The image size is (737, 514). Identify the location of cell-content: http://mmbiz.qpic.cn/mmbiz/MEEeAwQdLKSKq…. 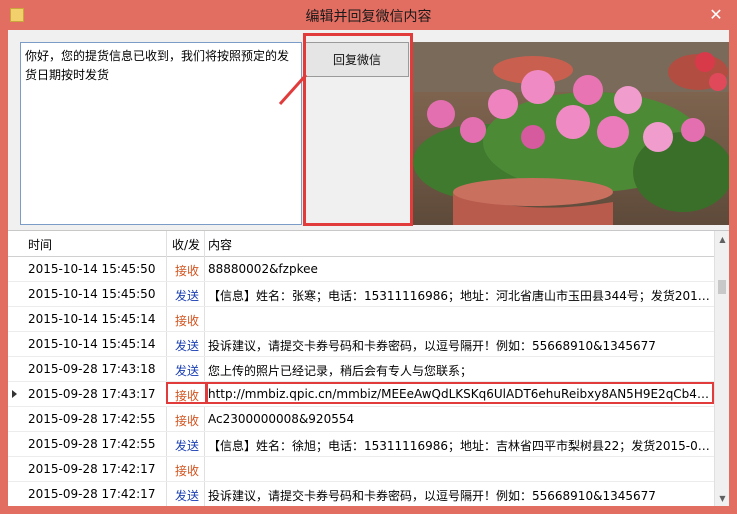
(459, 394).